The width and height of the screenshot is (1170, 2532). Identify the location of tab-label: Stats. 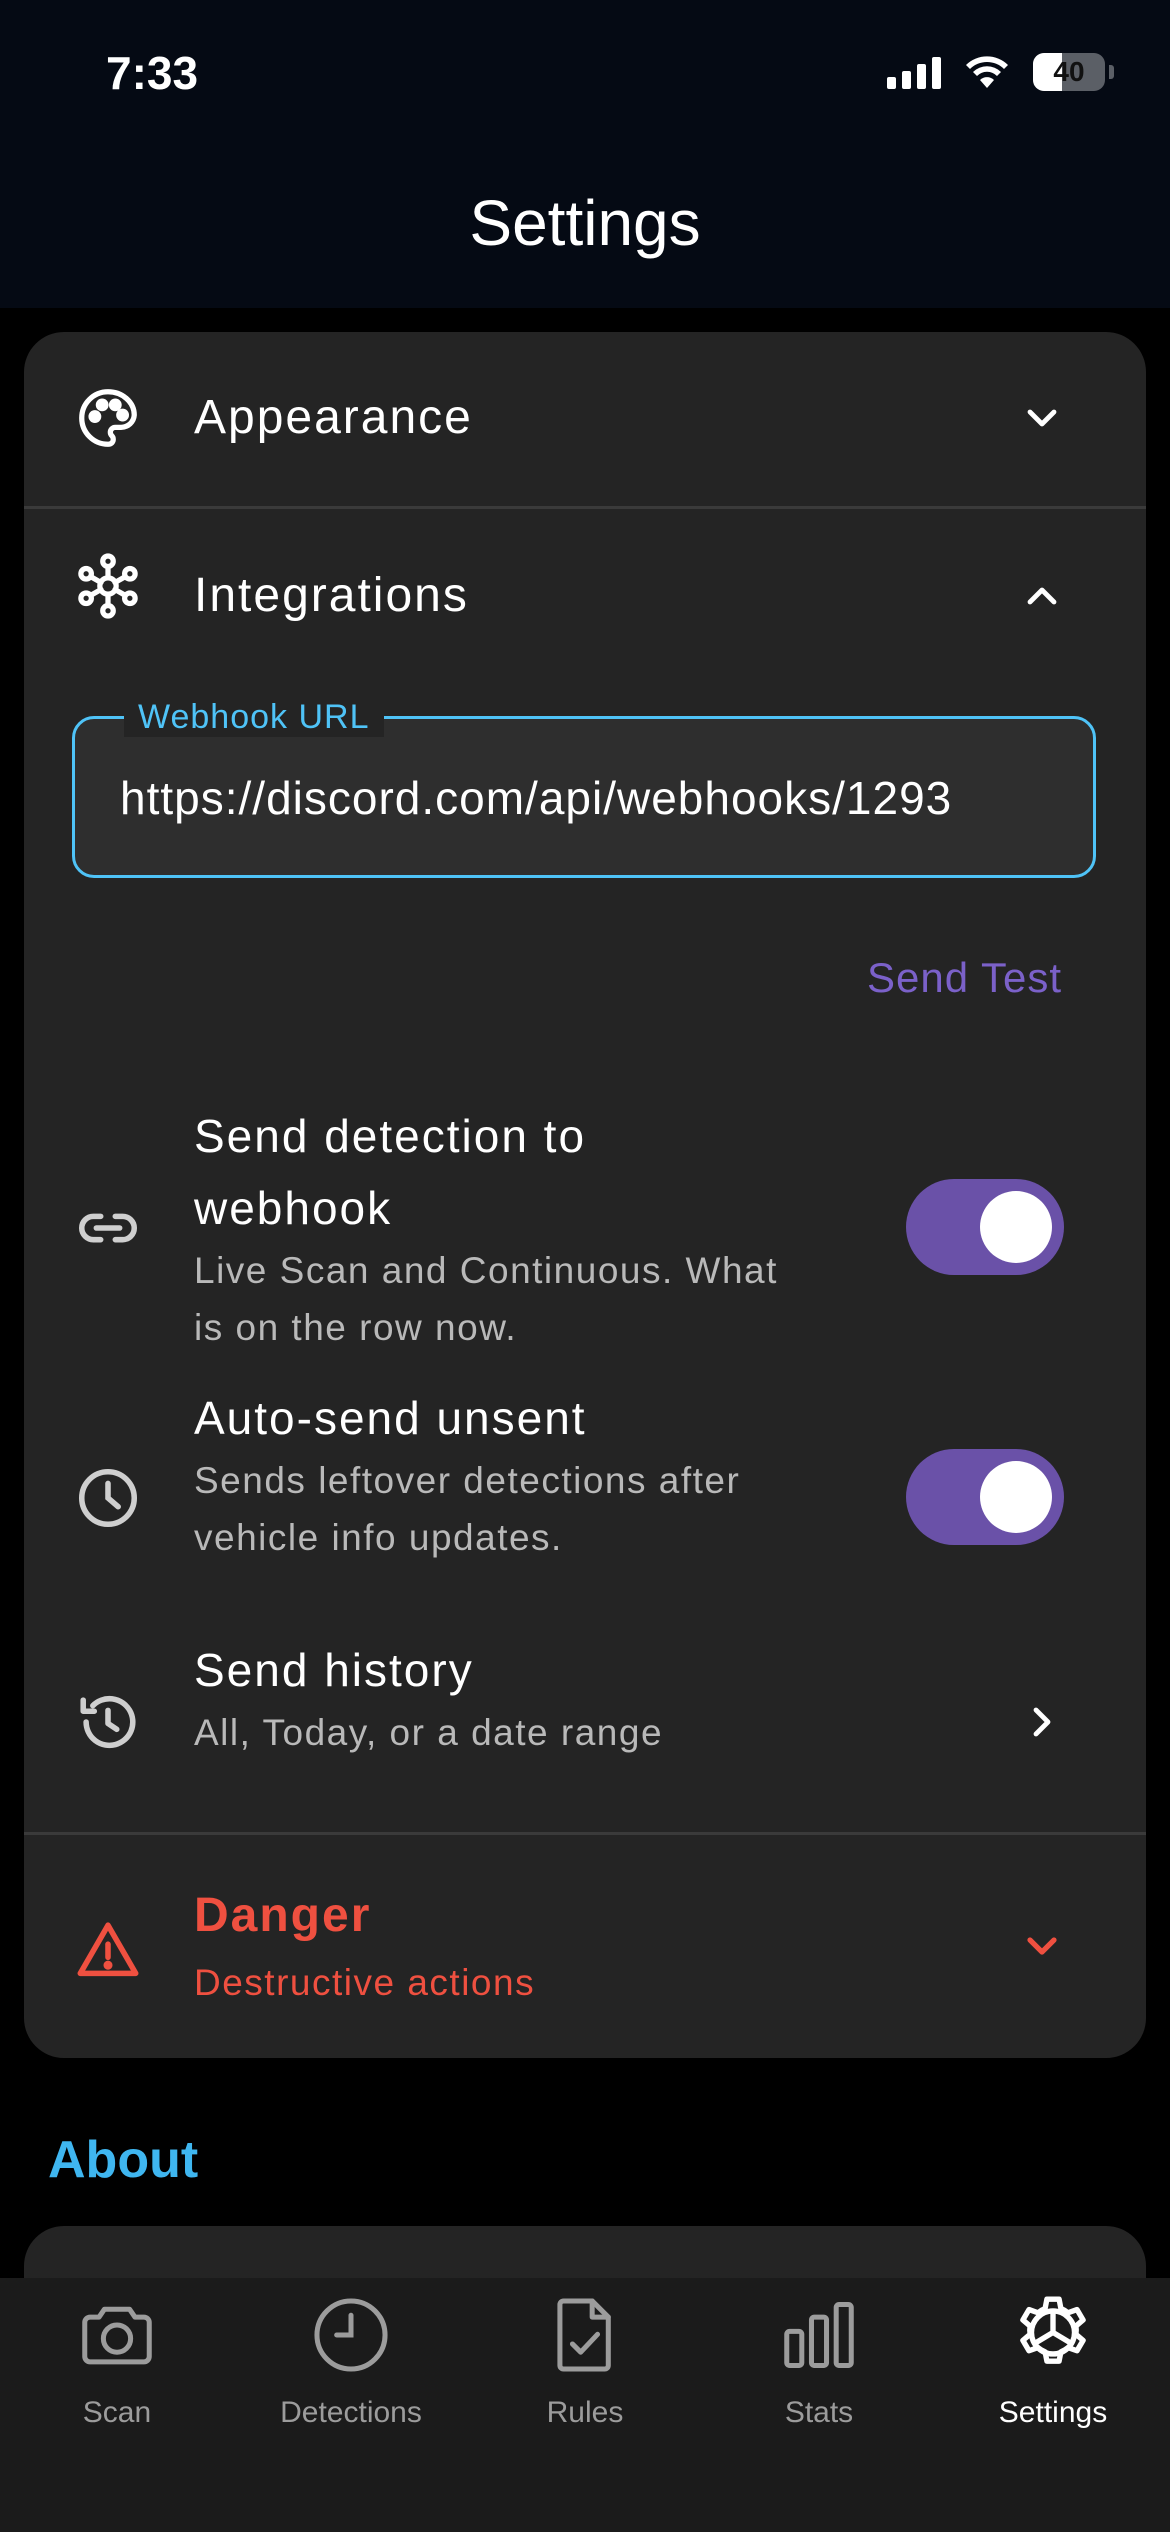
(819, 2412).